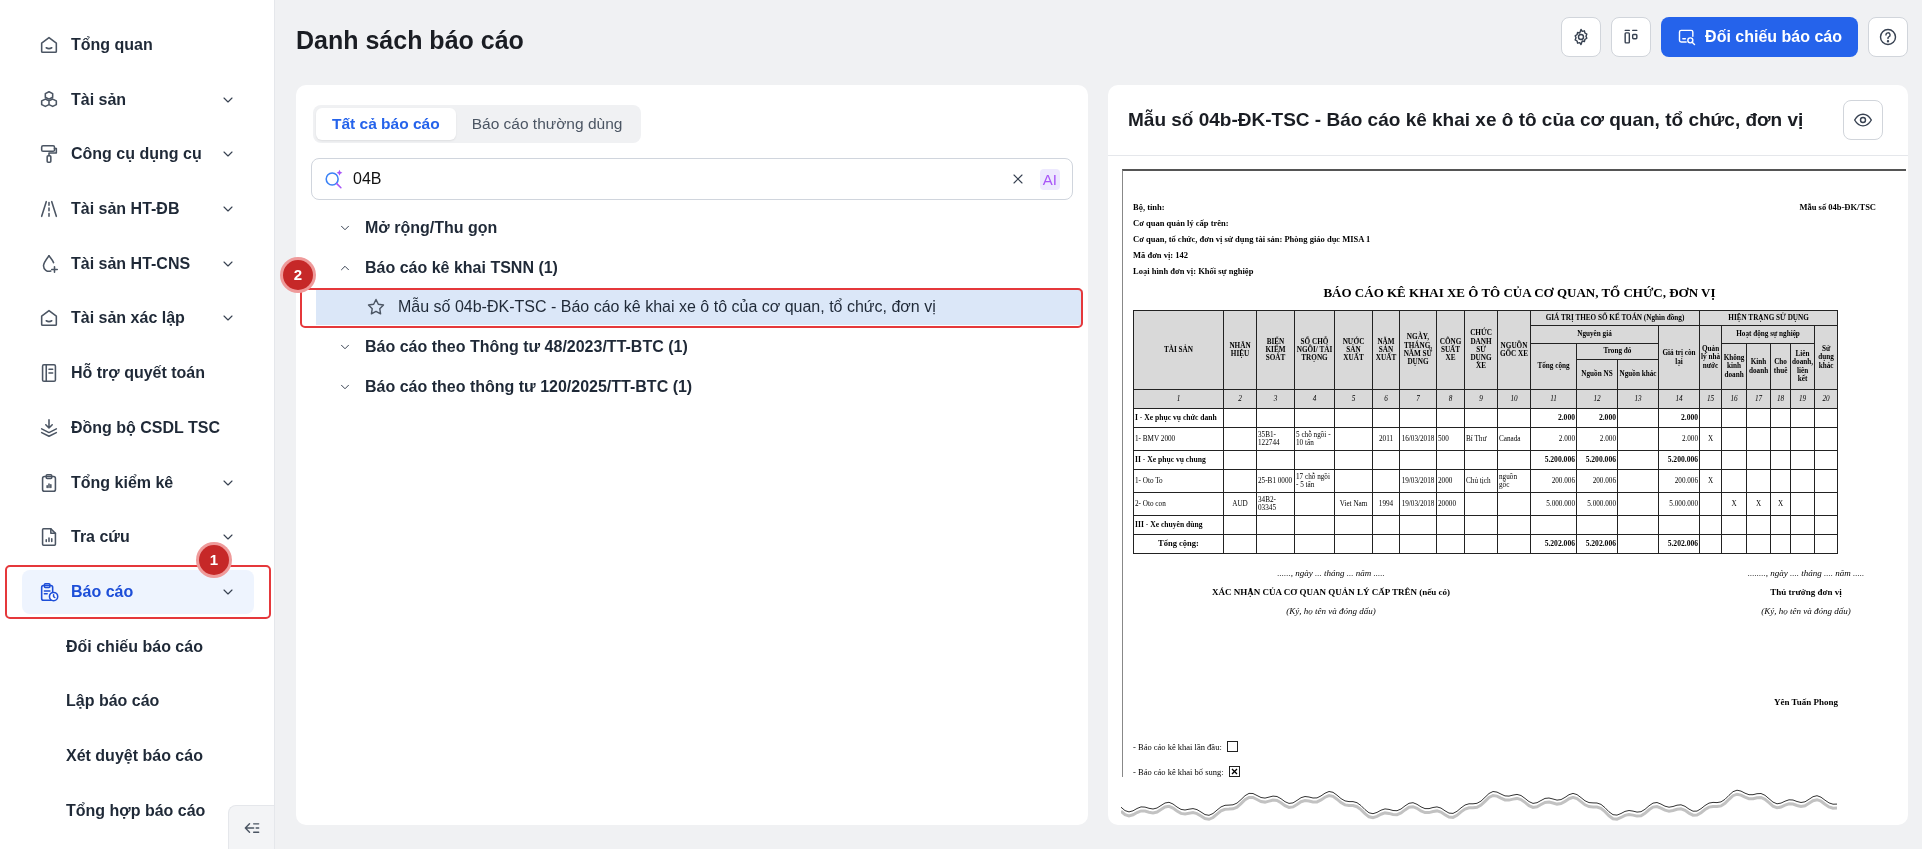  Describe the element at coordinates (376, 307) in the screenshot. I see `star-icon` at that location.